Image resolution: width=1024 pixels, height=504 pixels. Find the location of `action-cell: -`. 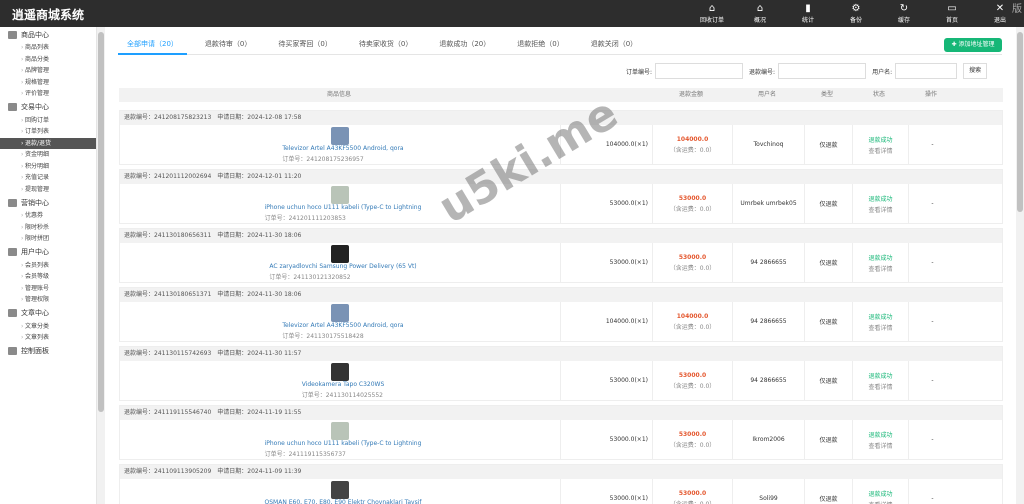

action-cell: - is located at coordinates (932, 203).